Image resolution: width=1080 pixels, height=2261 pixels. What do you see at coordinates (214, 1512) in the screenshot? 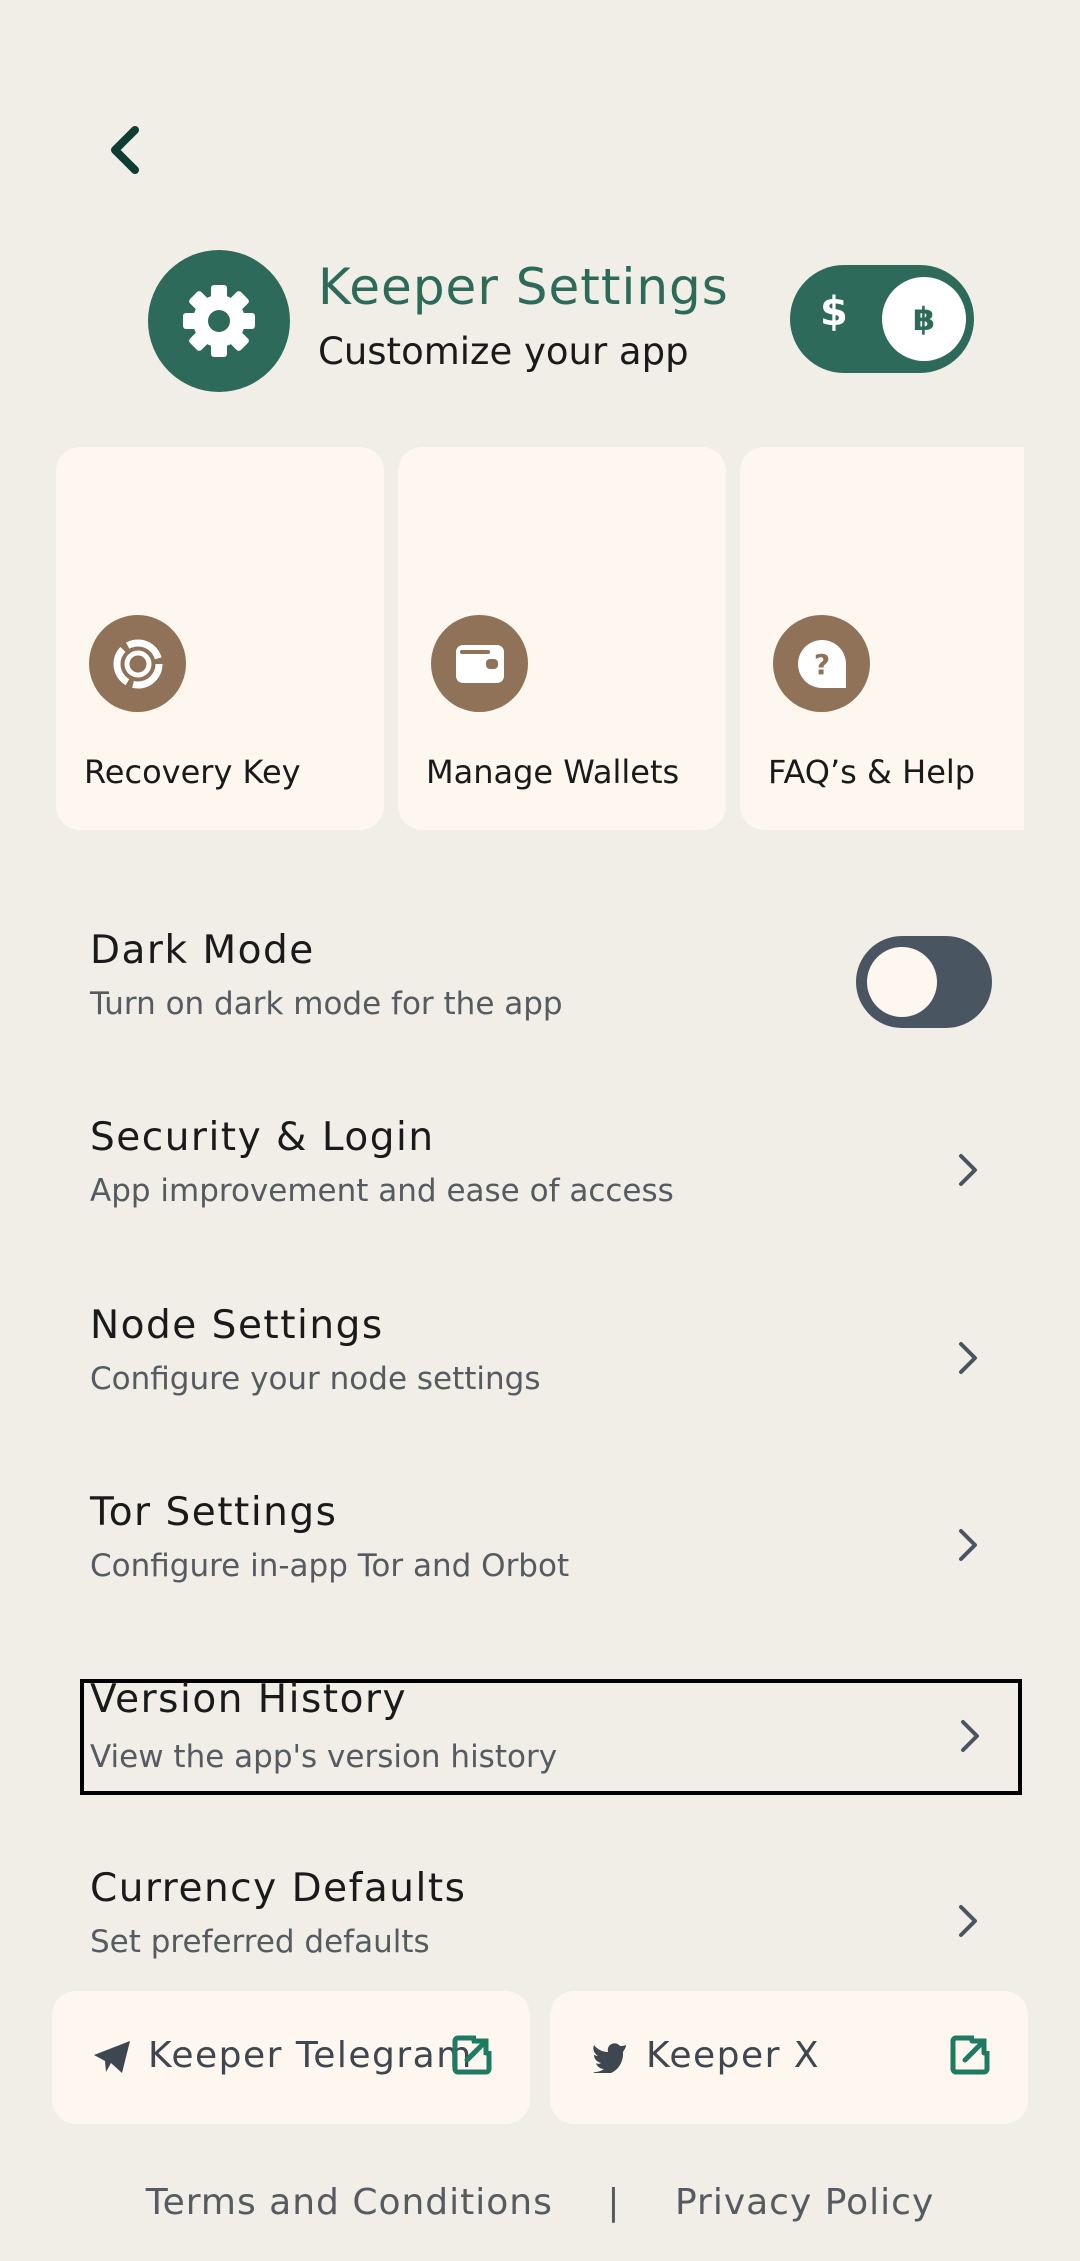
I see `setting-title: Tor Settings` at bounding box center [214, 1512].